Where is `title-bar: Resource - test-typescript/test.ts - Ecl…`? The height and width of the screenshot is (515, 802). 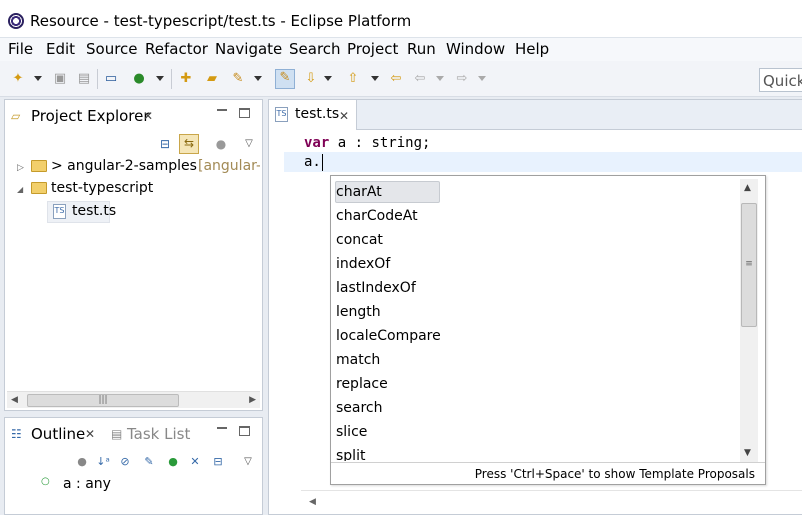 title-bar: Resource - test-typescript/test.ts - Ecl… is located at coordinates (401, 19).